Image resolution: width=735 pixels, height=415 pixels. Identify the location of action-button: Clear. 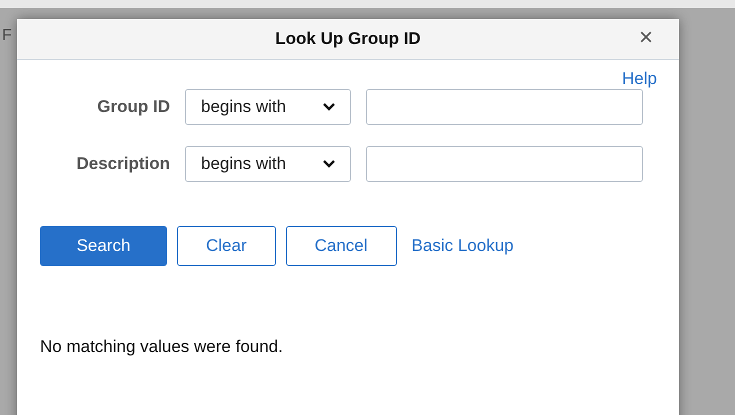
(226, 246).